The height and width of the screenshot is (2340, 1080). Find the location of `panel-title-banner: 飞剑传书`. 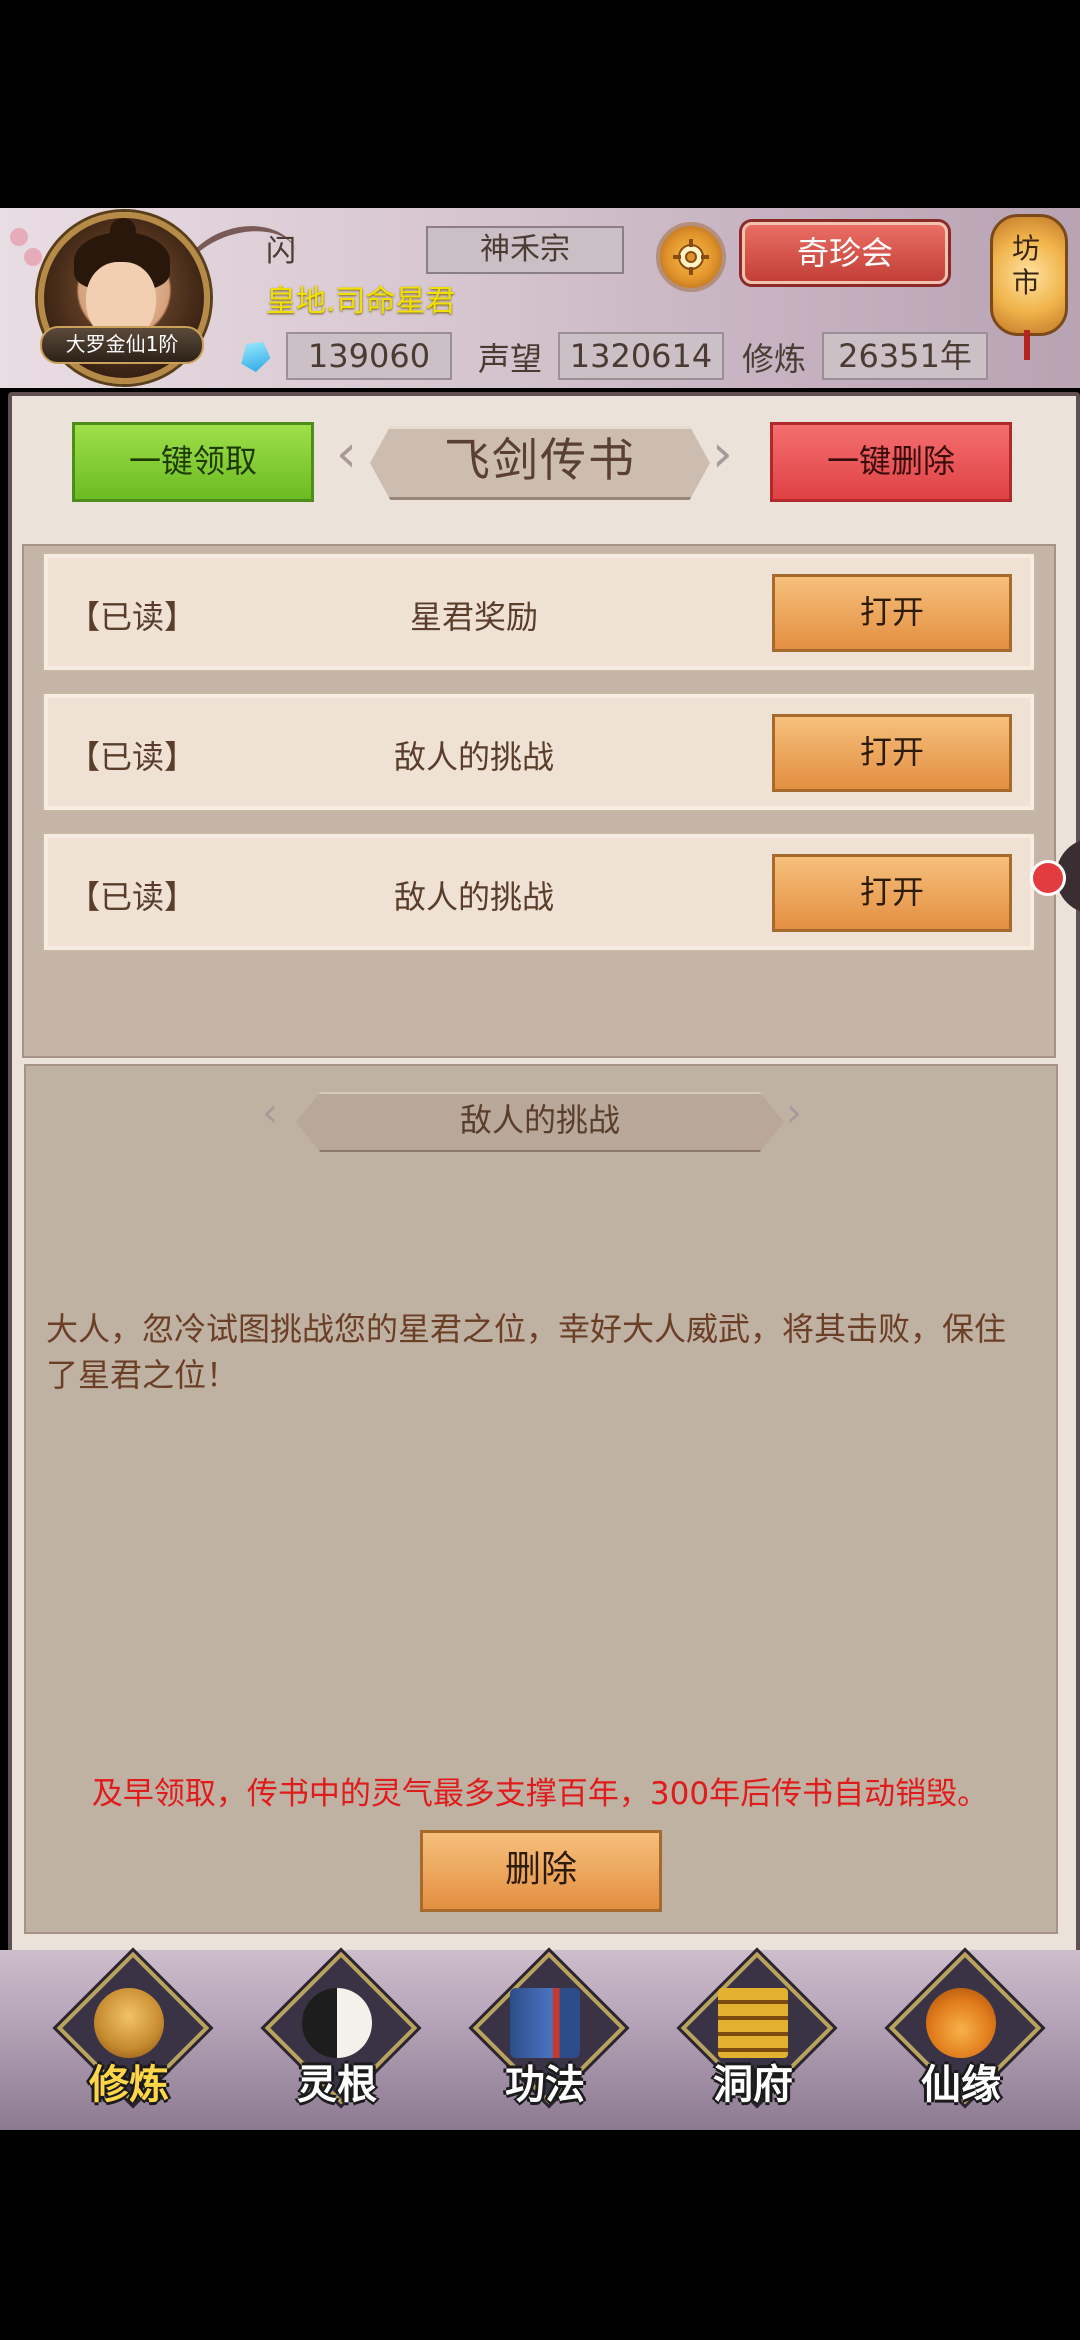

panel-title-banner: 飞剑传书 is located at coordinates (540, 460).